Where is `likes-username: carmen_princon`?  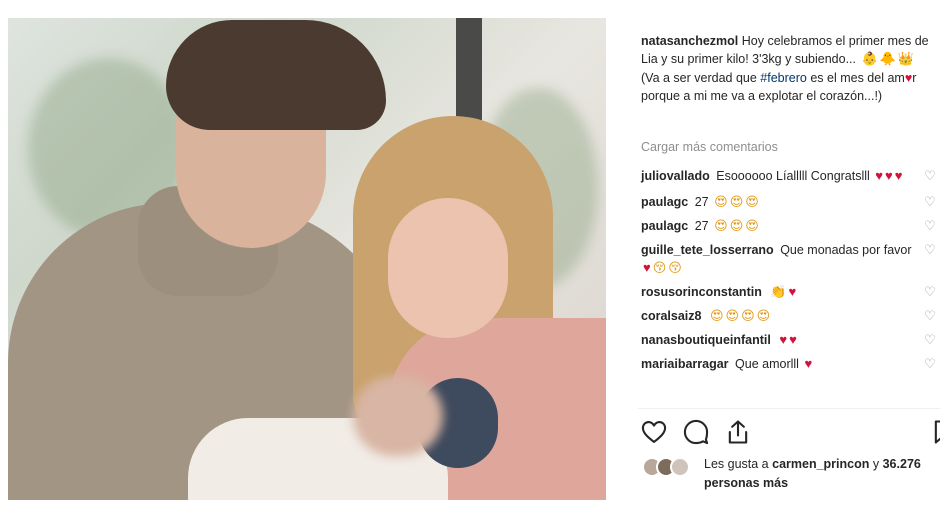 likes-username: carmen_princon is located at coordinates (820, 464).